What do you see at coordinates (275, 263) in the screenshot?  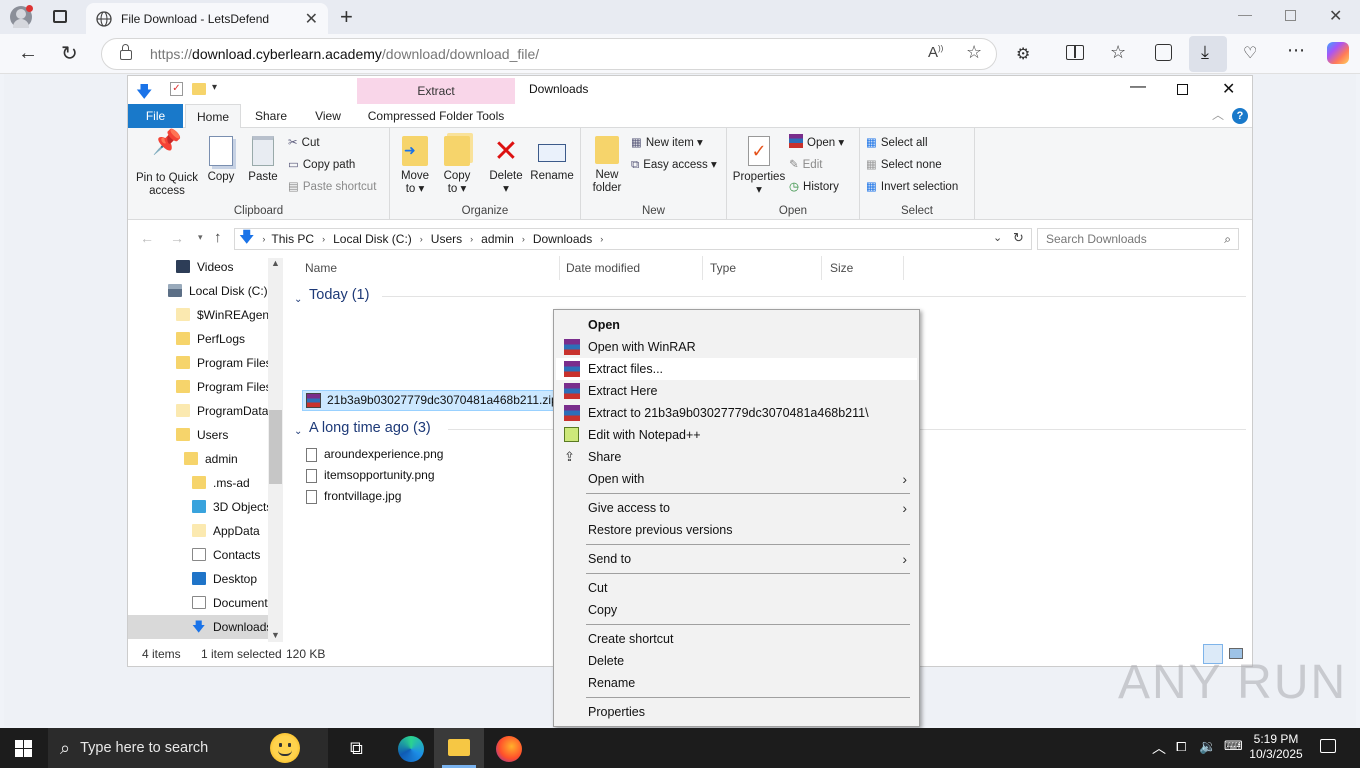 I see `scroll-up-icon: ▲` at bounding box center [275, 263].